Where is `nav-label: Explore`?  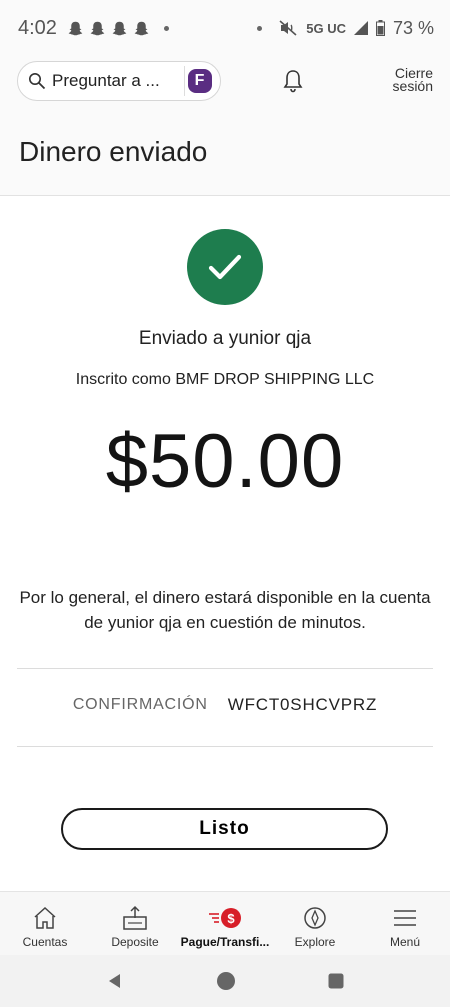 nav-label: Explore is located at coordinates (315, 942).